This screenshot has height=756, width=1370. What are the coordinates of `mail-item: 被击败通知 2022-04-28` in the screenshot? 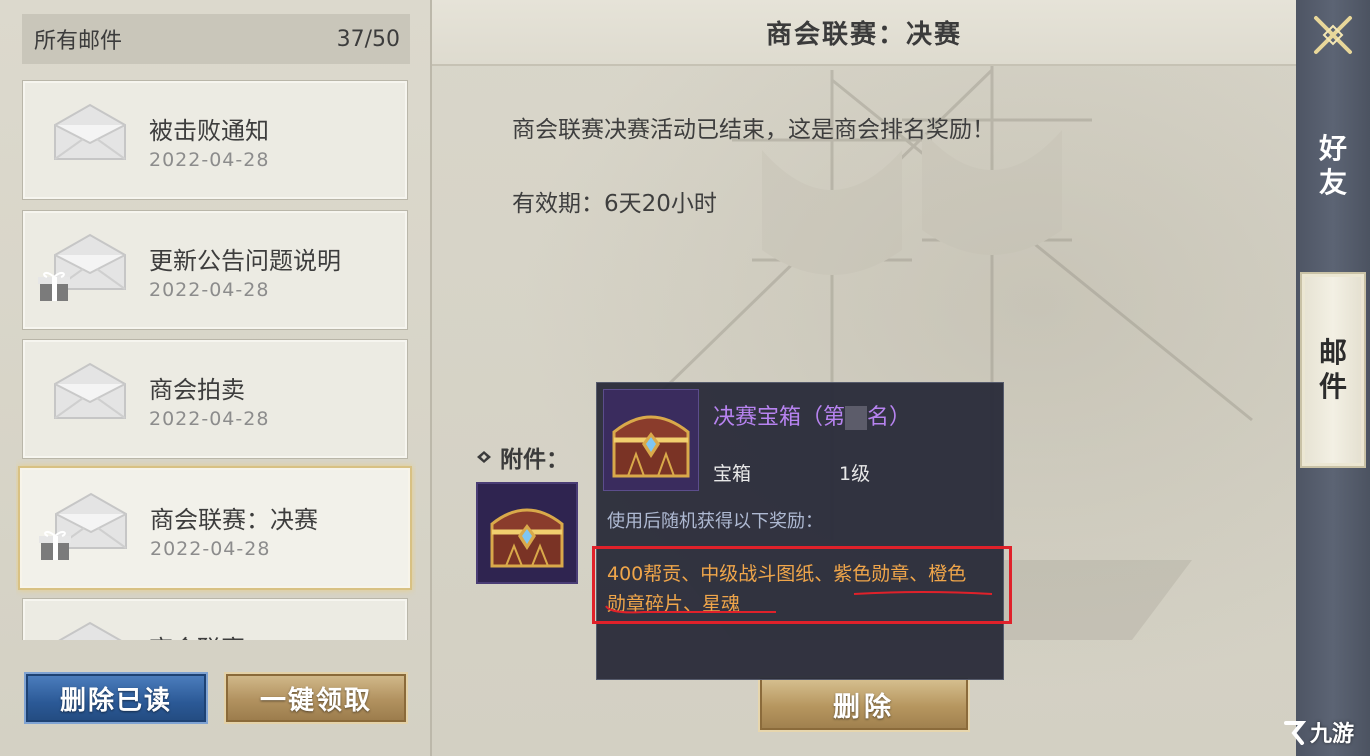 It's located at (215, 140).